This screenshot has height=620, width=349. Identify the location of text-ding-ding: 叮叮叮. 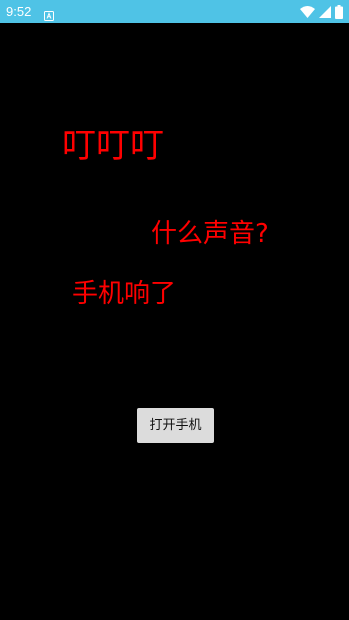
(113, 146).